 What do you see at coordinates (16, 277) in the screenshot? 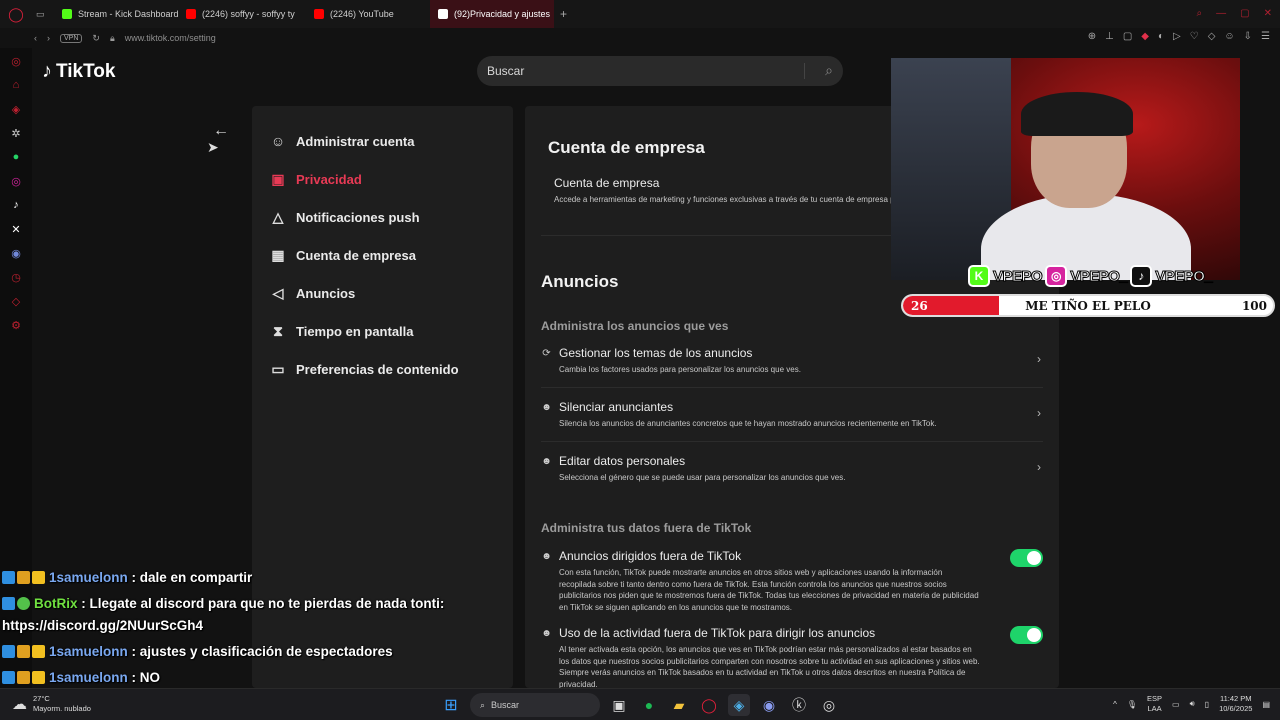
I see `history-icon: ◷` at bounding box center [16, 277].